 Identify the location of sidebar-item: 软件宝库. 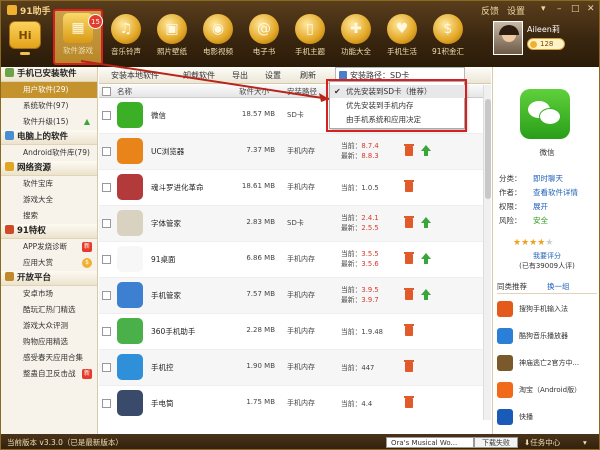
(49, 184).